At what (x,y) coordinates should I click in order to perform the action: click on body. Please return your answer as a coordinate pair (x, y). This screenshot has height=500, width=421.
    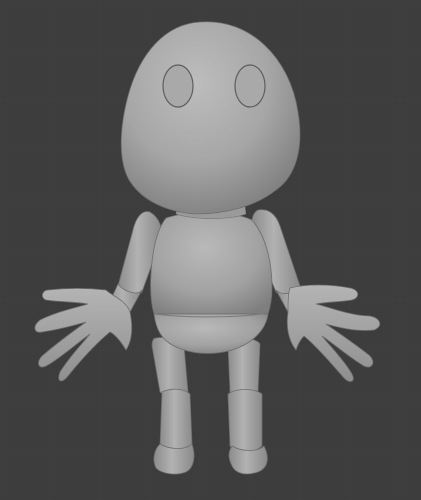
    Looking at the image, I should click on (211, 282).